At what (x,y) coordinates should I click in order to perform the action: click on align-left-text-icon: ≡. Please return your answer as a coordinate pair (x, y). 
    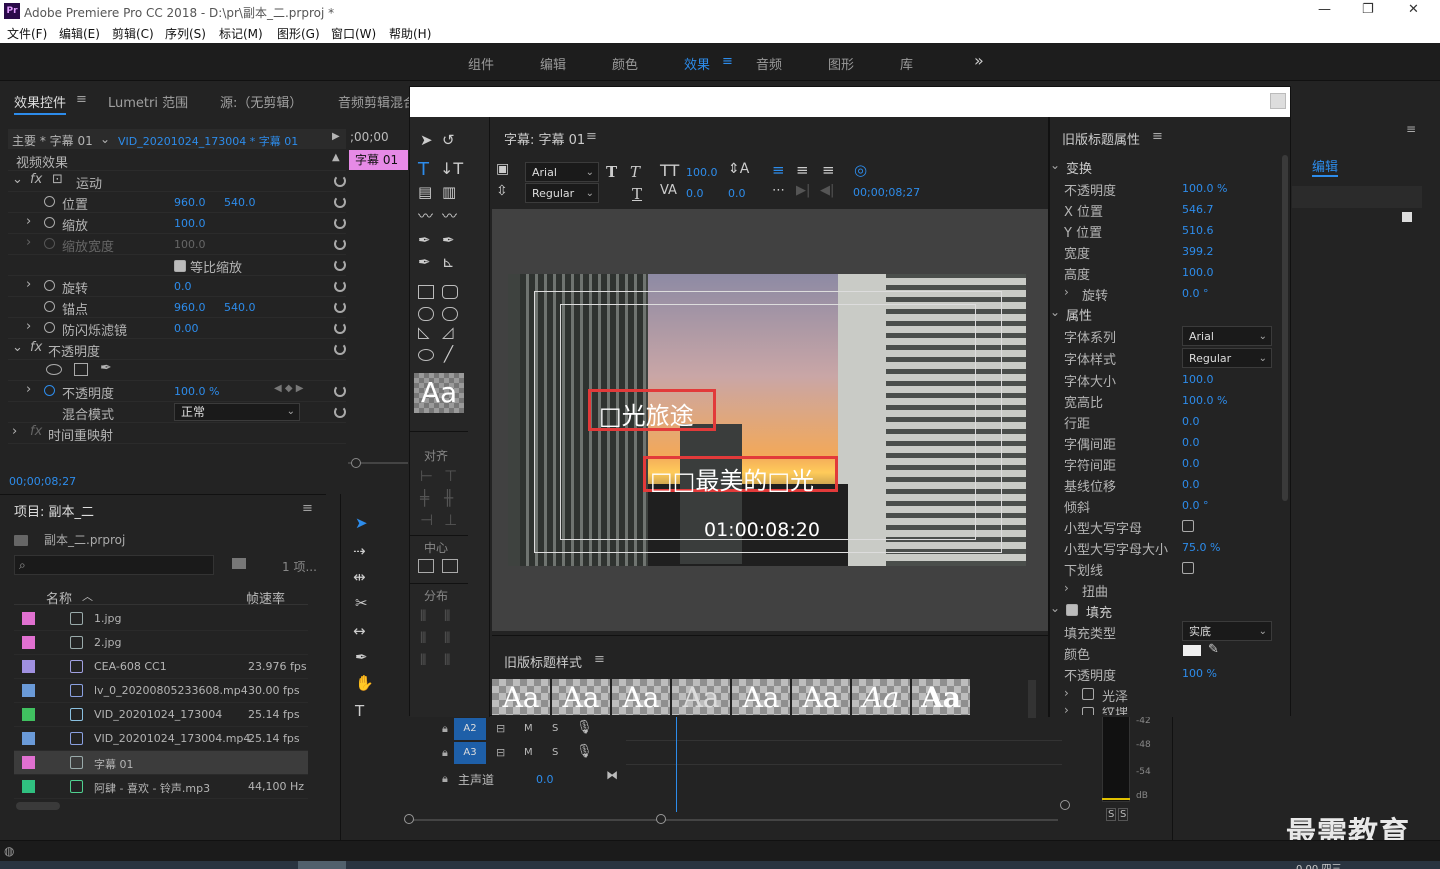
    Looking at the image, I should click on (778, 170).